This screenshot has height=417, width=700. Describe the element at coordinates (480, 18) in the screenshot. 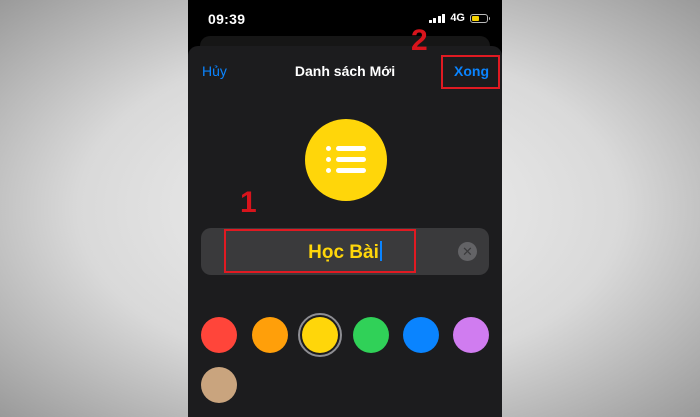

I see `battery-icon` at that location.